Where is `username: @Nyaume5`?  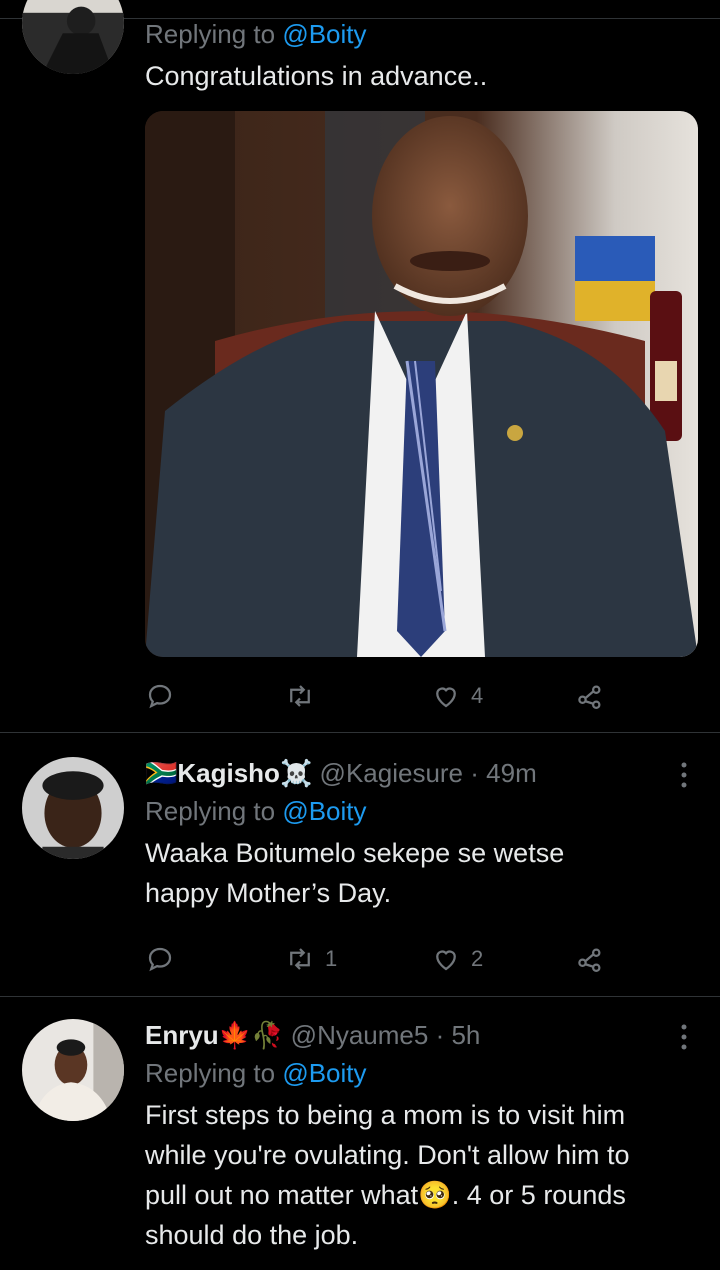 username: @Nyaume5 is located at coordinates (360, 1035).